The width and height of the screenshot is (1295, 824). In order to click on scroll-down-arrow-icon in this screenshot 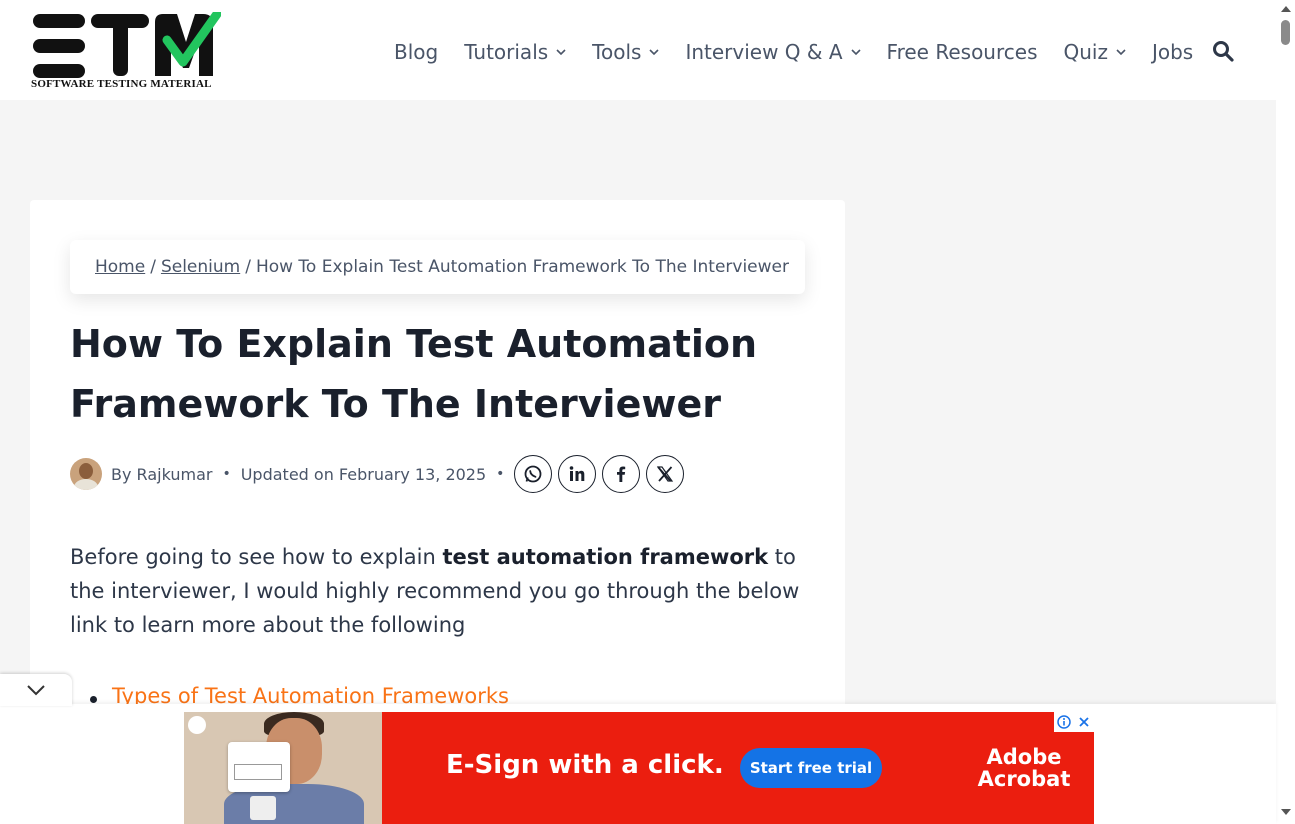, I will do `click(1286, 812)`.